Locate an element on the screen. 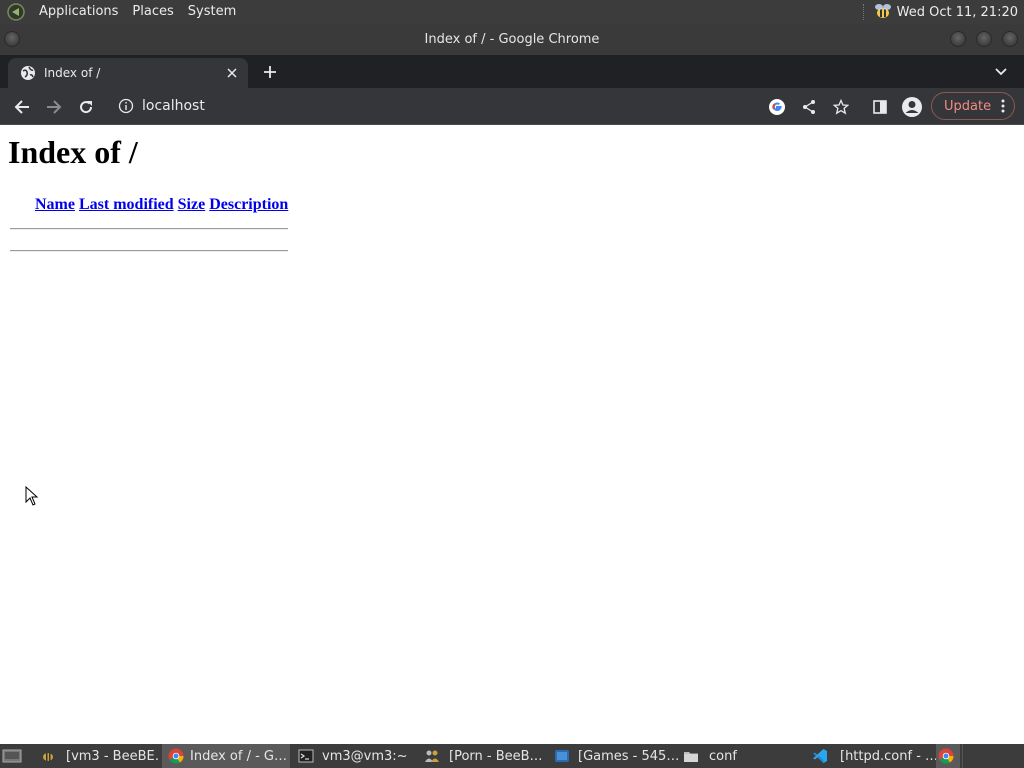 Image resolution: width=1024 pixels, height=768 pixels. url-text: localhost is located at coordinates (173, 106).